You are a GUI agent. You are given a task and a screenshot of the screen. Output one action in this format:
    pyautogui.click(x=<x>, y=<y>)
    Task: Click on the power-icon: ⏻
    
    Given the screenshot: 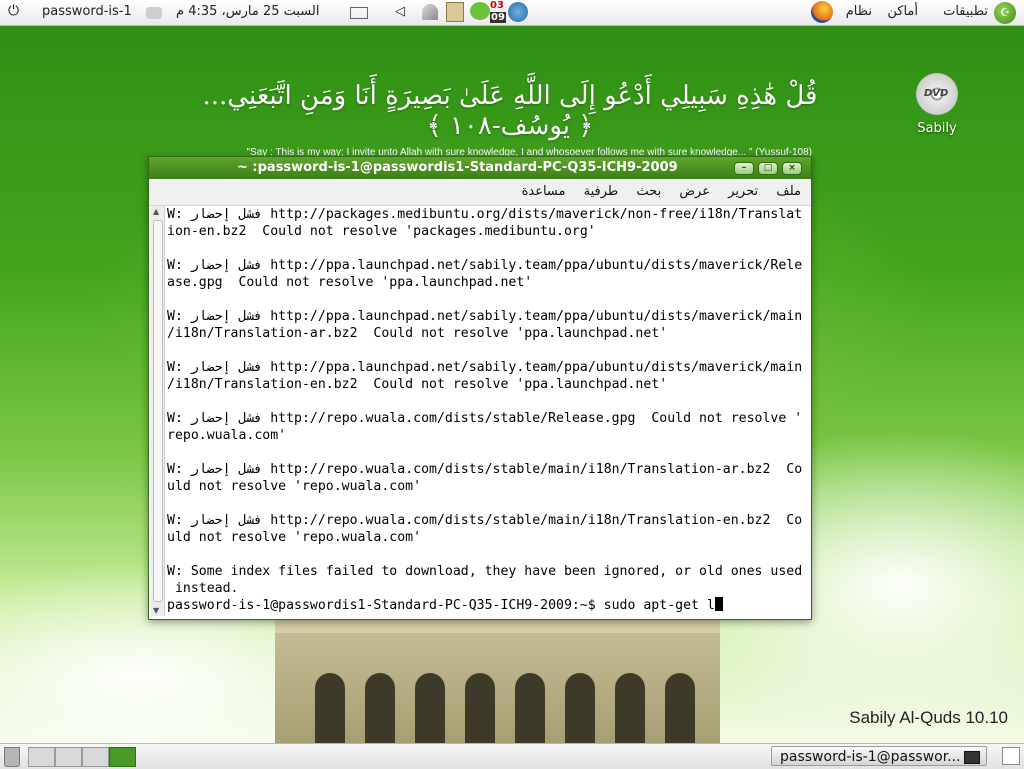 What is the action you would take?
    pyautogui.click(x=13, y=11)
    